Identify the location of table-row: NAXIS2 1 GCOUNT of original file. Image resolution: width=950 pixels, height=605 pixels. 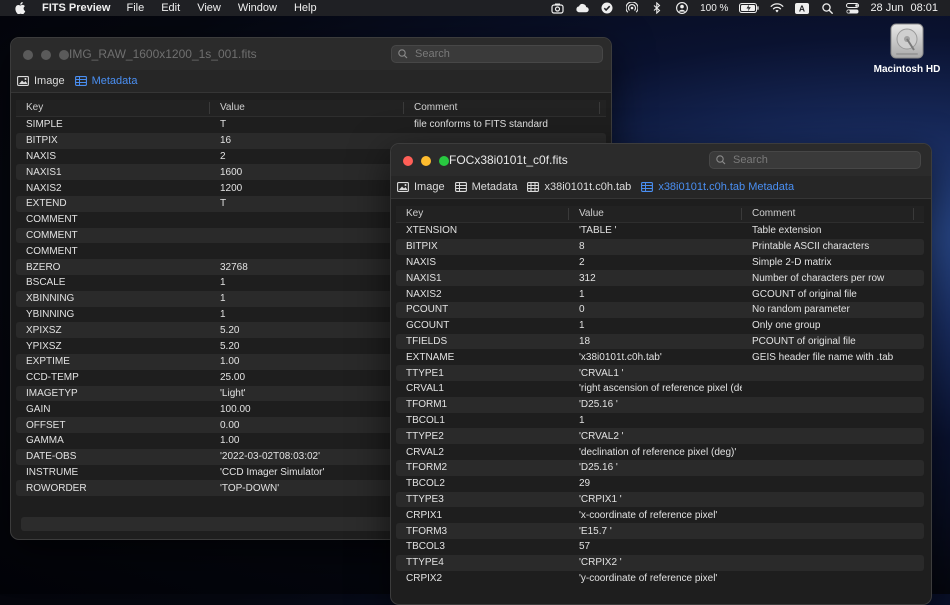
(660, 294).